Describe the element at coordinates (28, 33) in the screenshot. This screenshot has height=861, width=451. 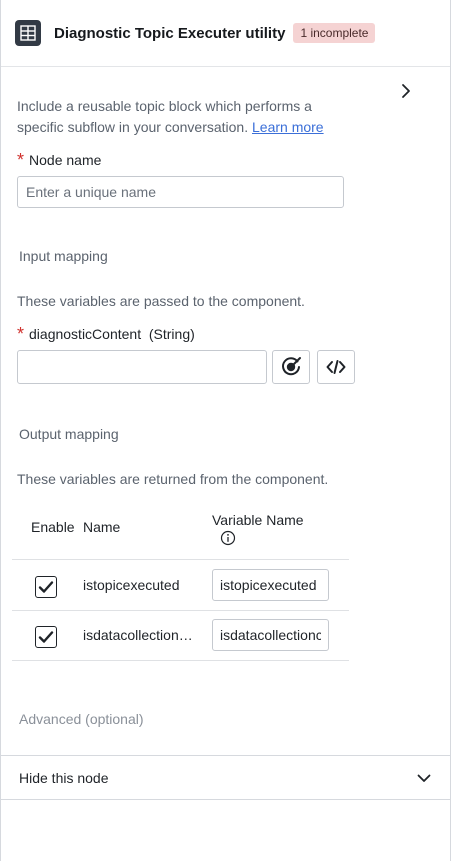
I see `table-grid-icon` at that location.